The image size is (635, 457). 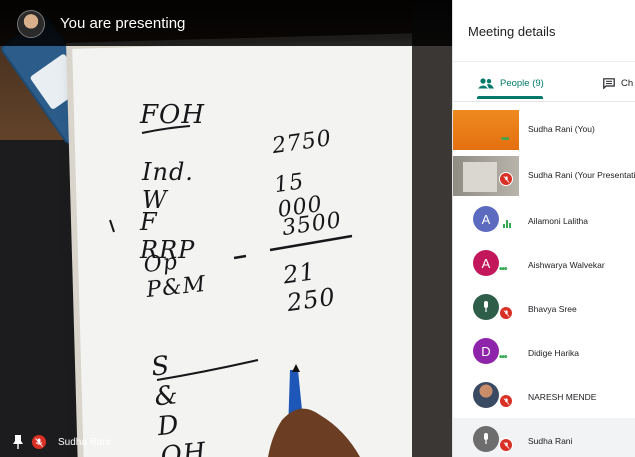 I want to click on video-participant-name: Sudha Rani, so click(x=84, y=442).